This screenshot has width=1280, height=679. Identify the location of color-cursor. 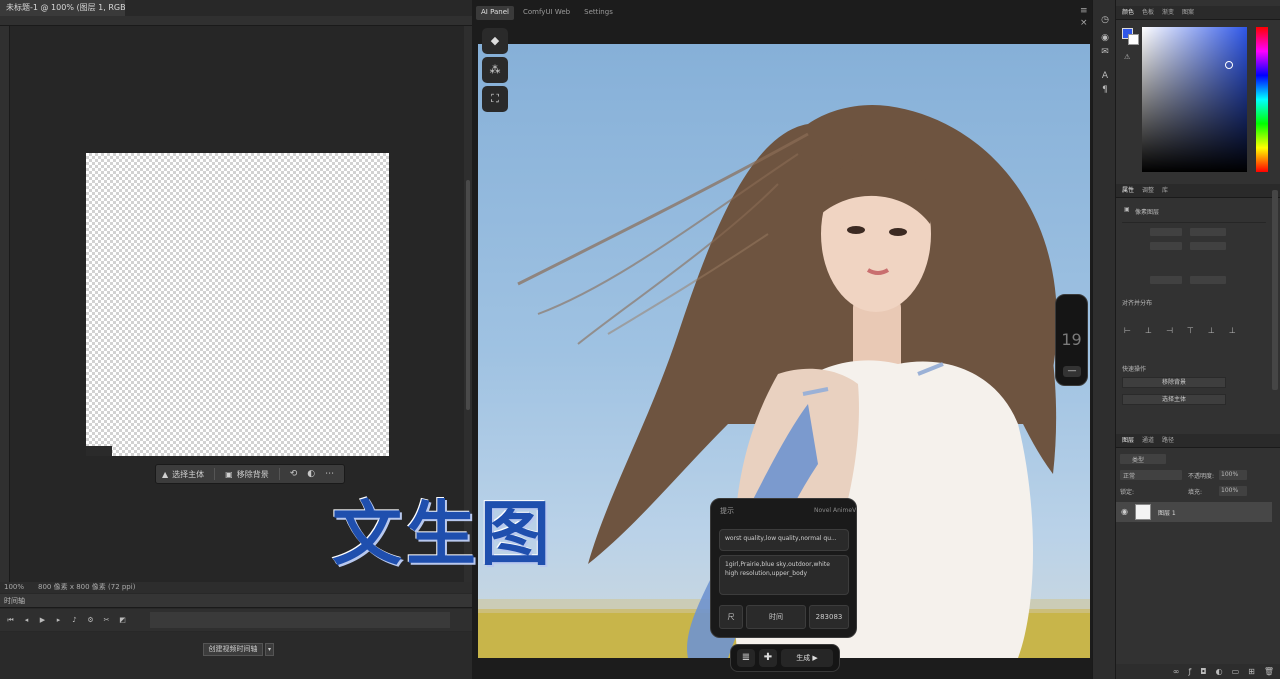
(1229, 65).